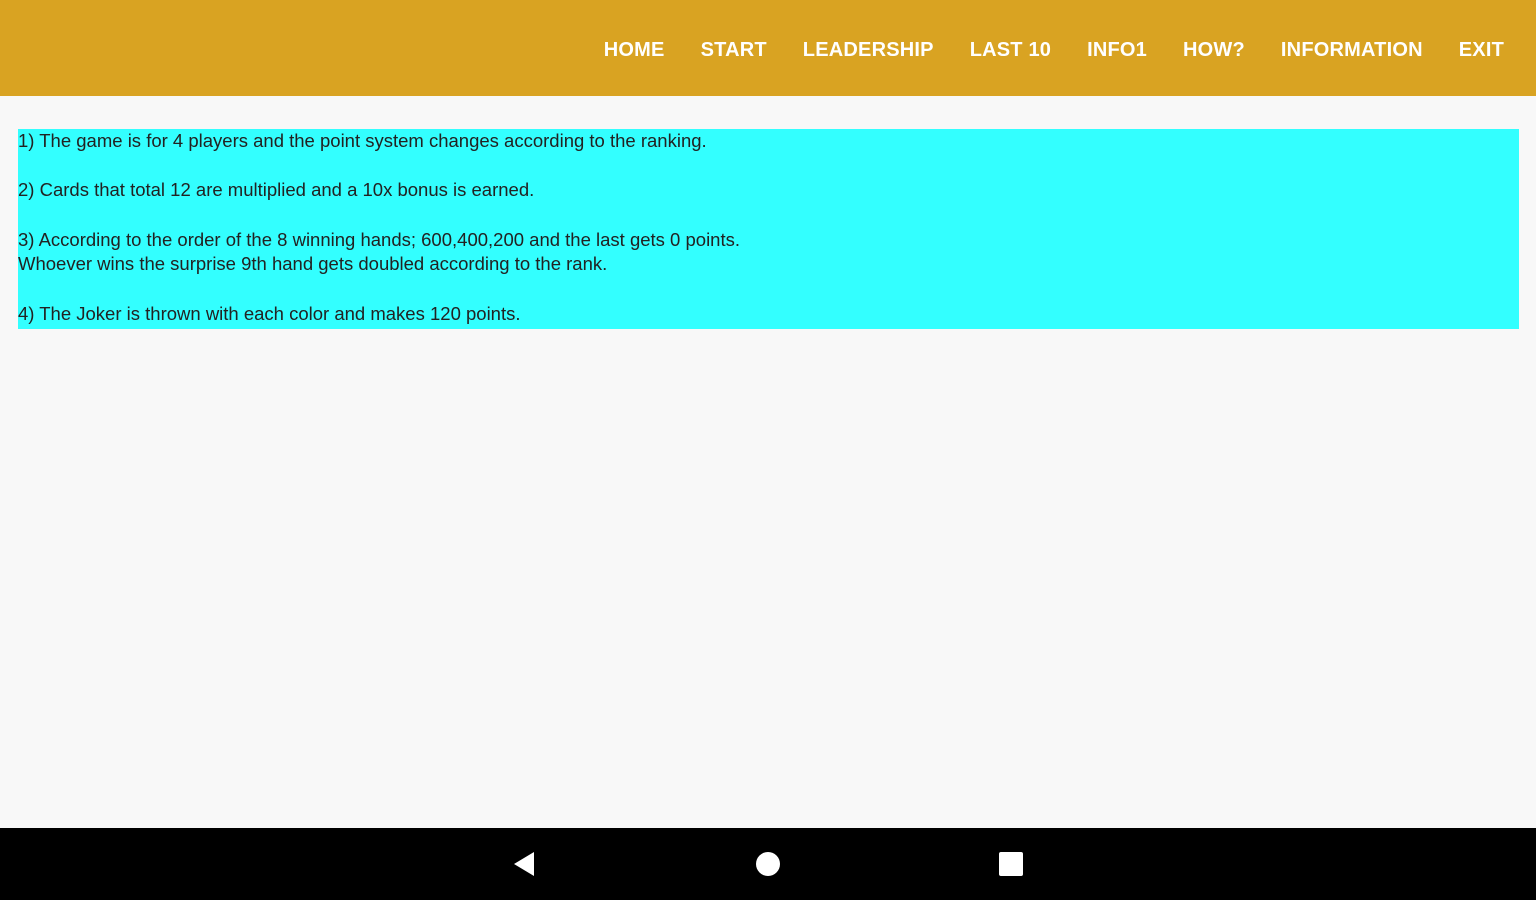 The height and width of the screenshot is (900, 1536). I want to click on back-triangle-icon, so click(524, 864).